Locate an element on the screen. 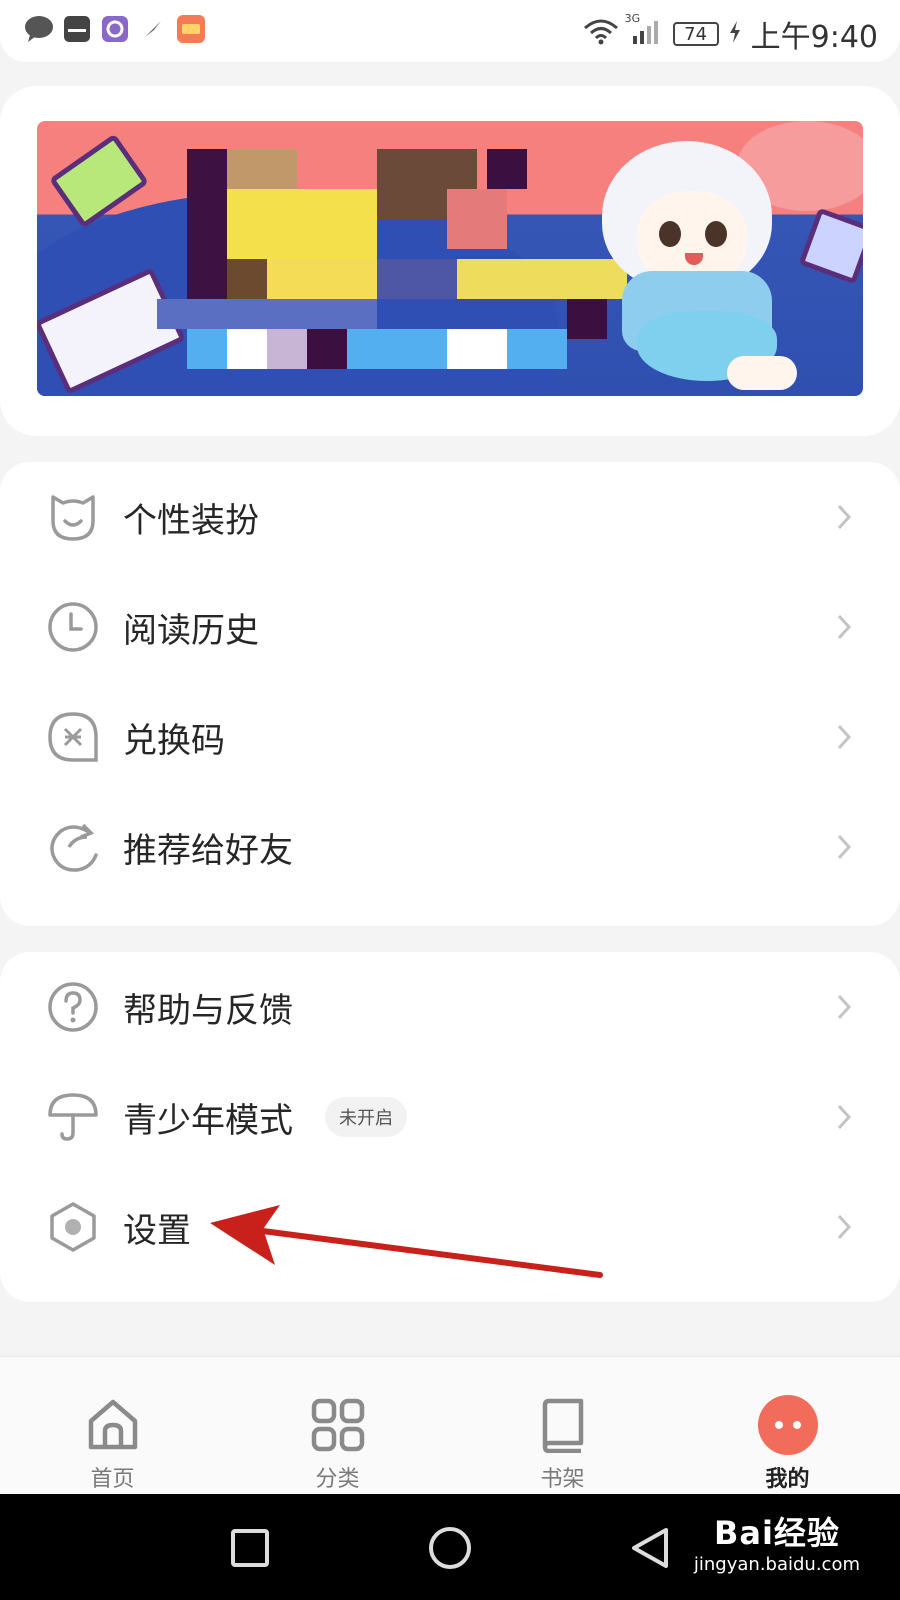  bottom-tab-bar: 首页 分类 书架 我的 is located at coordinates (450, 1425).